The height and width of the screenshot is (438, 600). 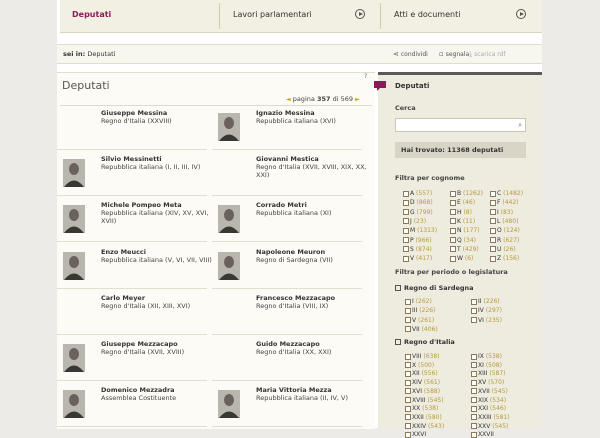 I want to click on deputy-card: Napoleone Meuron Regno di Sardegna (VII), so click(x=287, y=268).